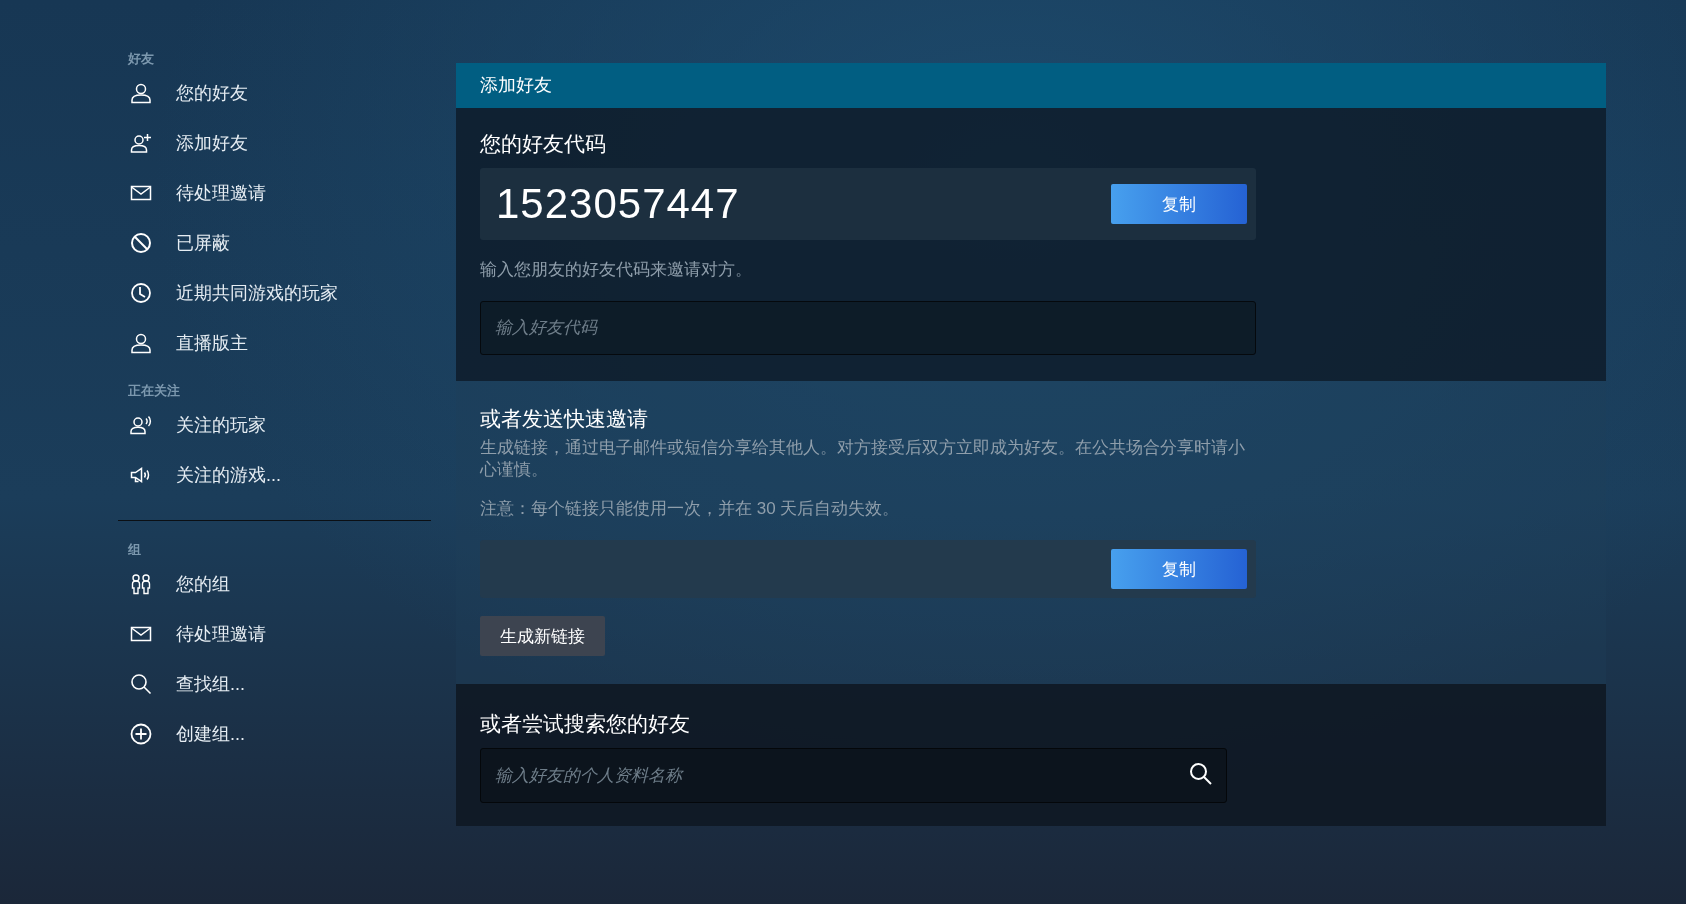 The height and width of the screenshot is (904, 1686). Describe the element at coordinates (542, 636) in the screenshot. I see `generate-link-button: 生成新链接` at that location.